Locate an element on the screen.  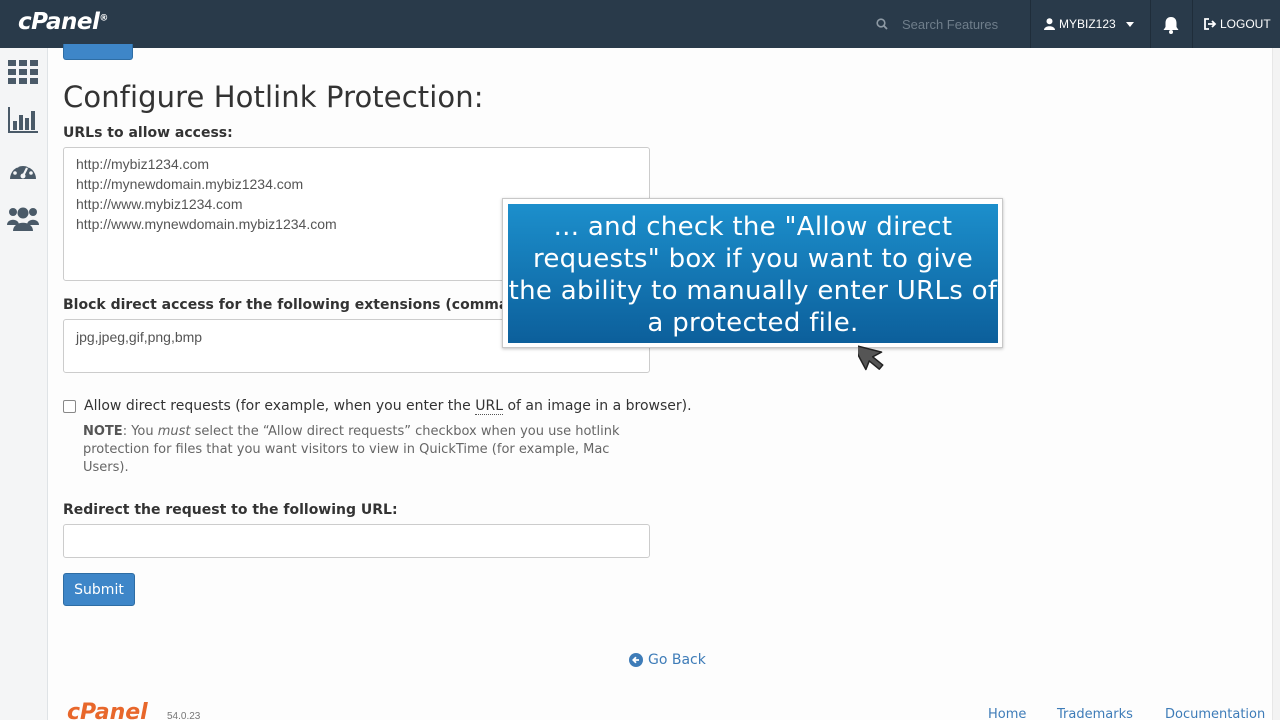
logo-text: cPanel is located at coordinates (59, 22).